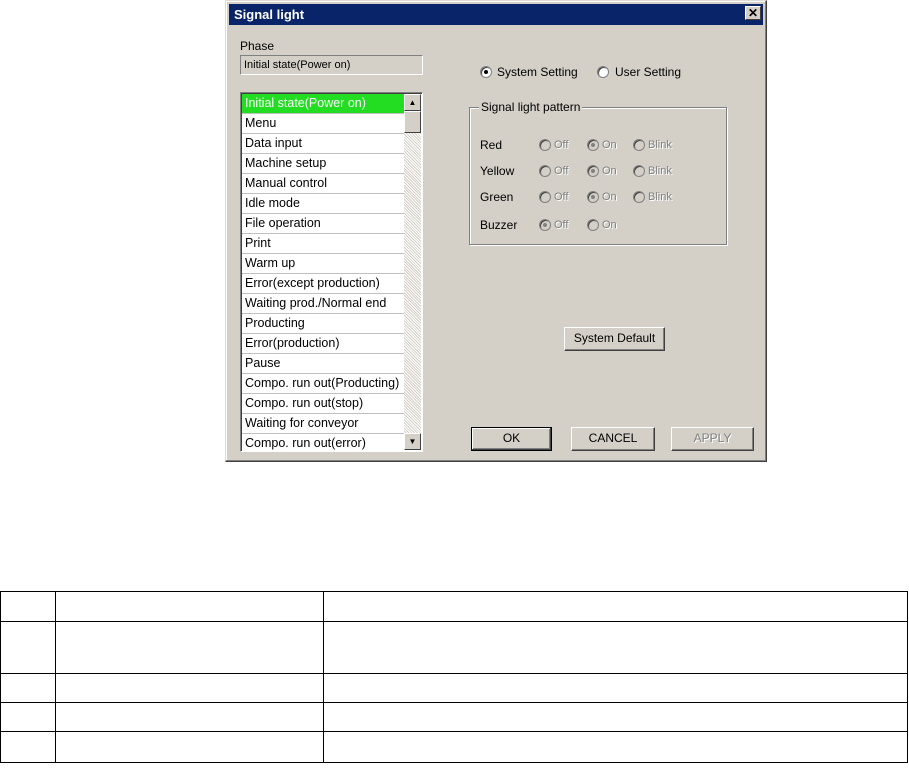 This screenshot has width=909, height=771. I want to click on scroll-thumb, so click(412, 122).